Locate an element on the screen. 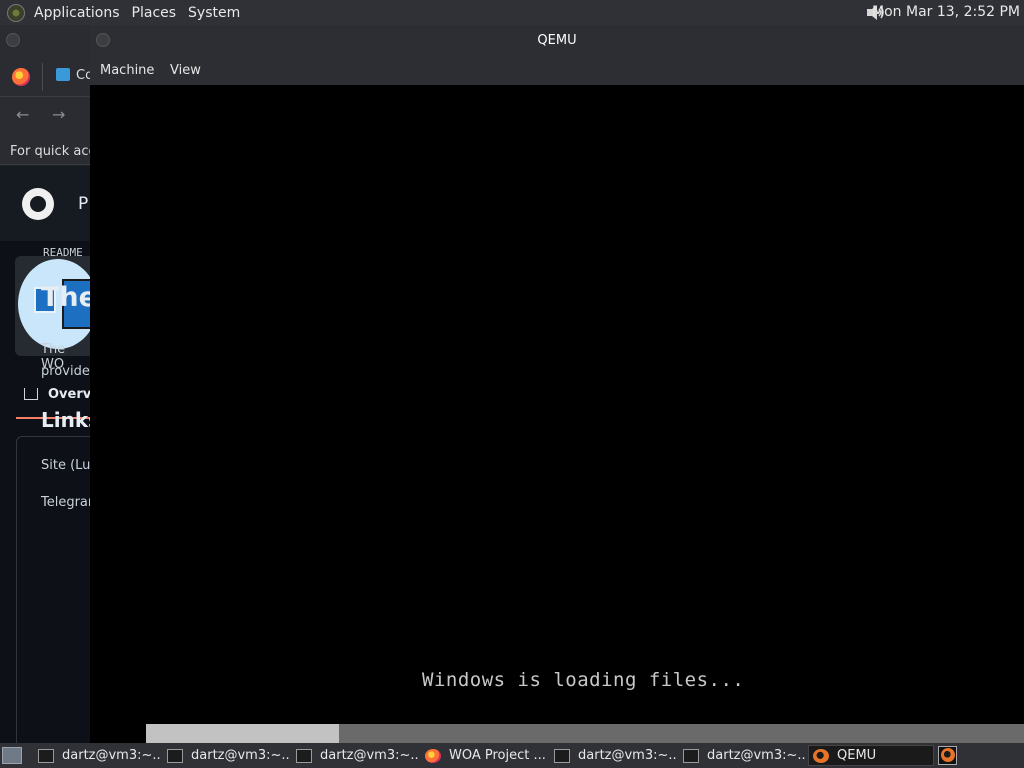 The height and width of the screenshot is (768, 1024). forward-arrow-icon: → is located at coordinates (58, 114).